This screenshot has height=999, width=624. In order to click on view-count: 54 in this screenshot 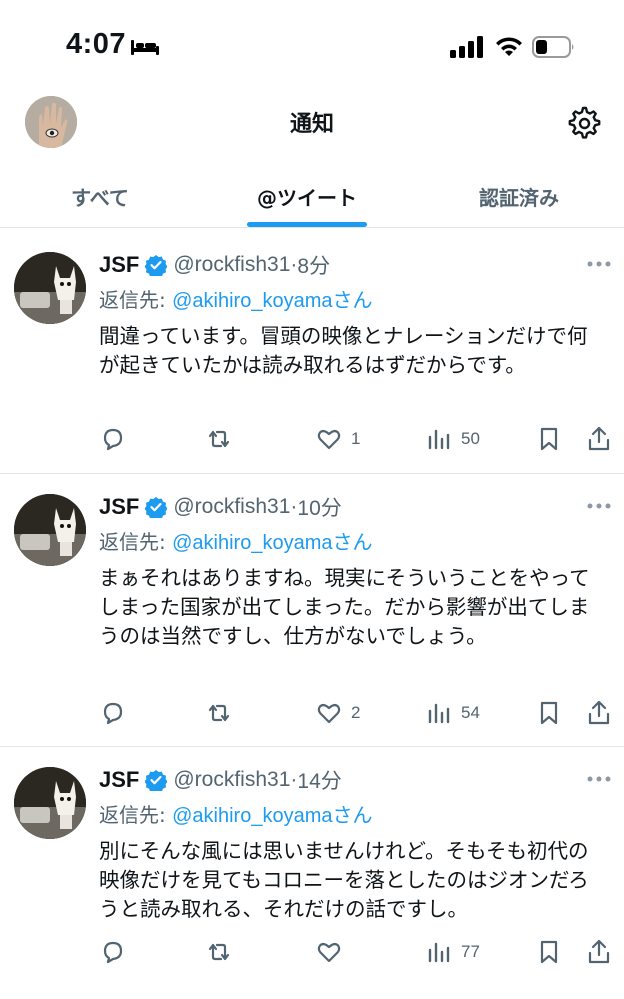, I will do `click(470, 712)`.